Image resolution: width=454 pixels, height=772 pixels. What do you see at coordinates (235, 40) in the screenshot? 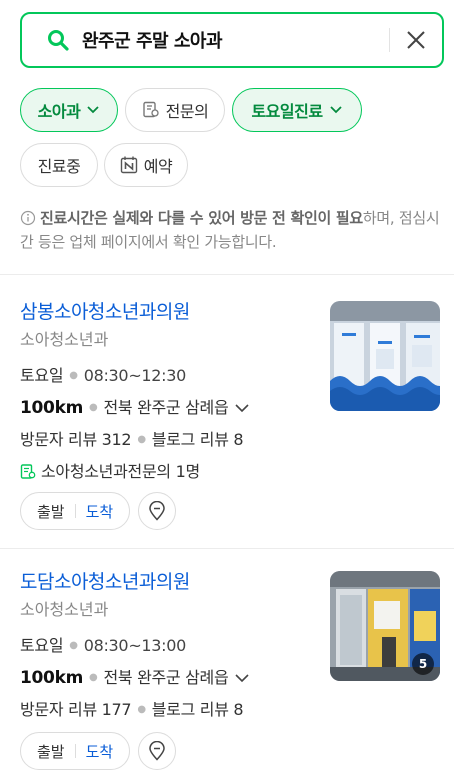
I see `search-input: 완주군 주말 소아과` at bounding box center [235, 40].